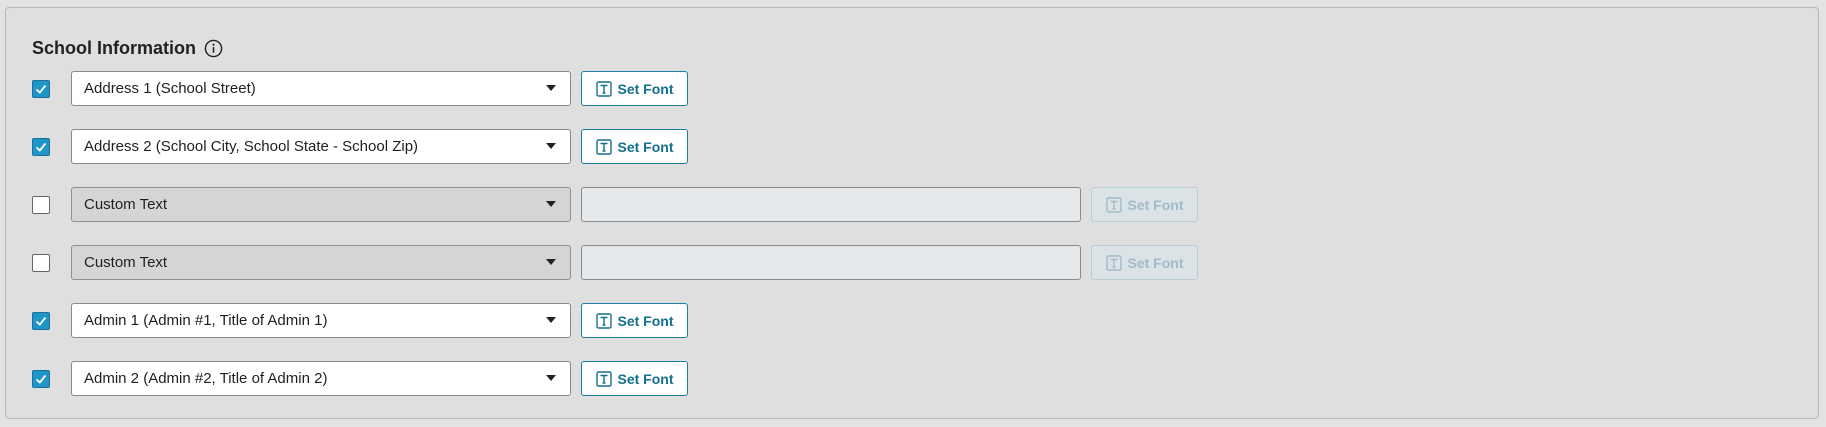 The width and height of the screenshot is (1826, 427). What do you see at coordinates (170, 88) in the screenshot?
I see `select-value: Address 1 (School Street)` at bounding box center [170, 88].